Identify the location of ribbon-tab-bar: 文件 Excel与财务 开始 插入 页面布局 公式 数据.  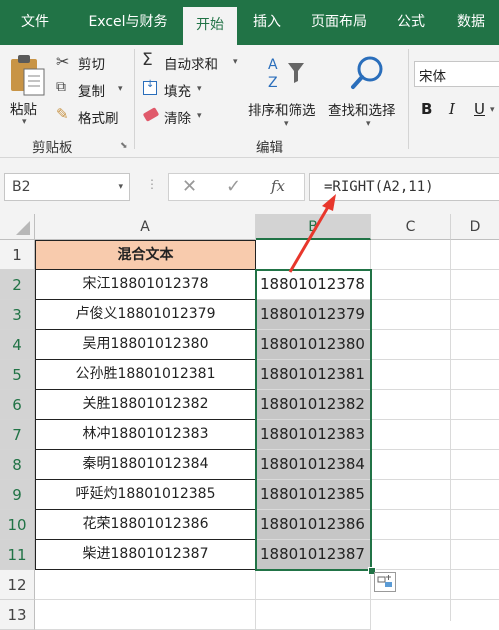
(249, 22).